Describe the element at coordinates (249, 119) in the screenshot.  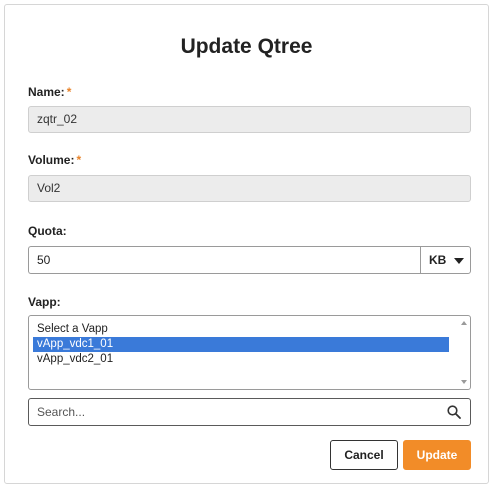
I see `name-field: zqtr_02` at that location.